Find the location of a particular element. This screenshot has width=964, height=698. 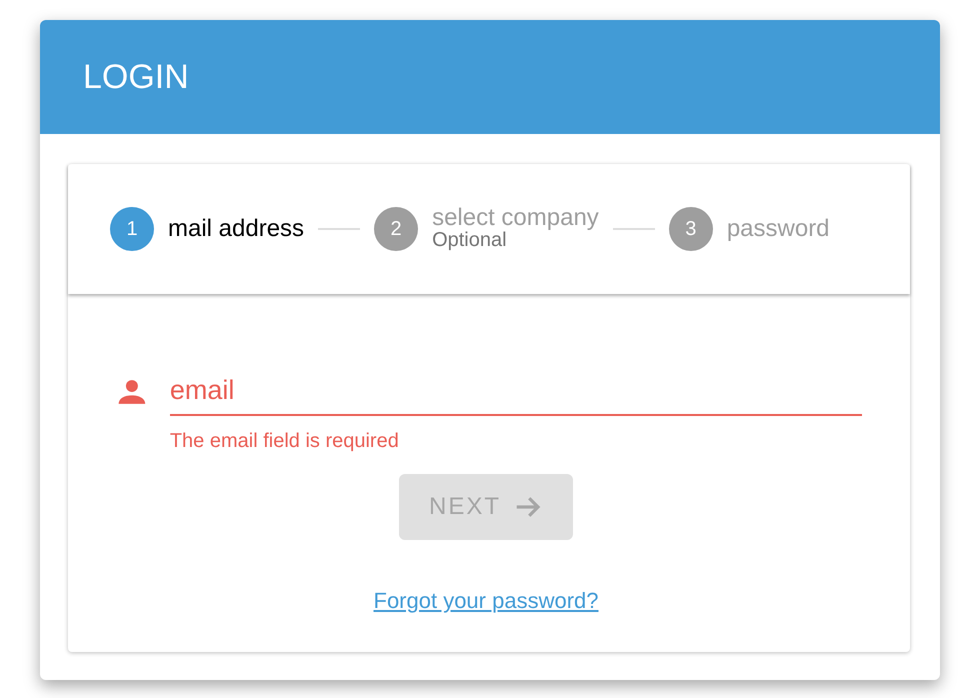

step-label: password is located at coordinates (778, 229).